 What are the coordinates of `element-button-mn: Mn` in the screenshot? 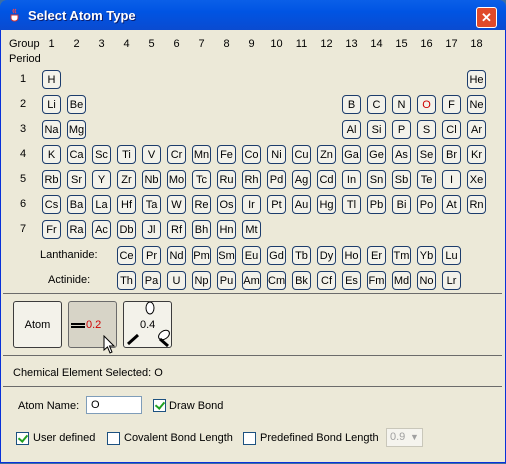 It's located at (201, 154).